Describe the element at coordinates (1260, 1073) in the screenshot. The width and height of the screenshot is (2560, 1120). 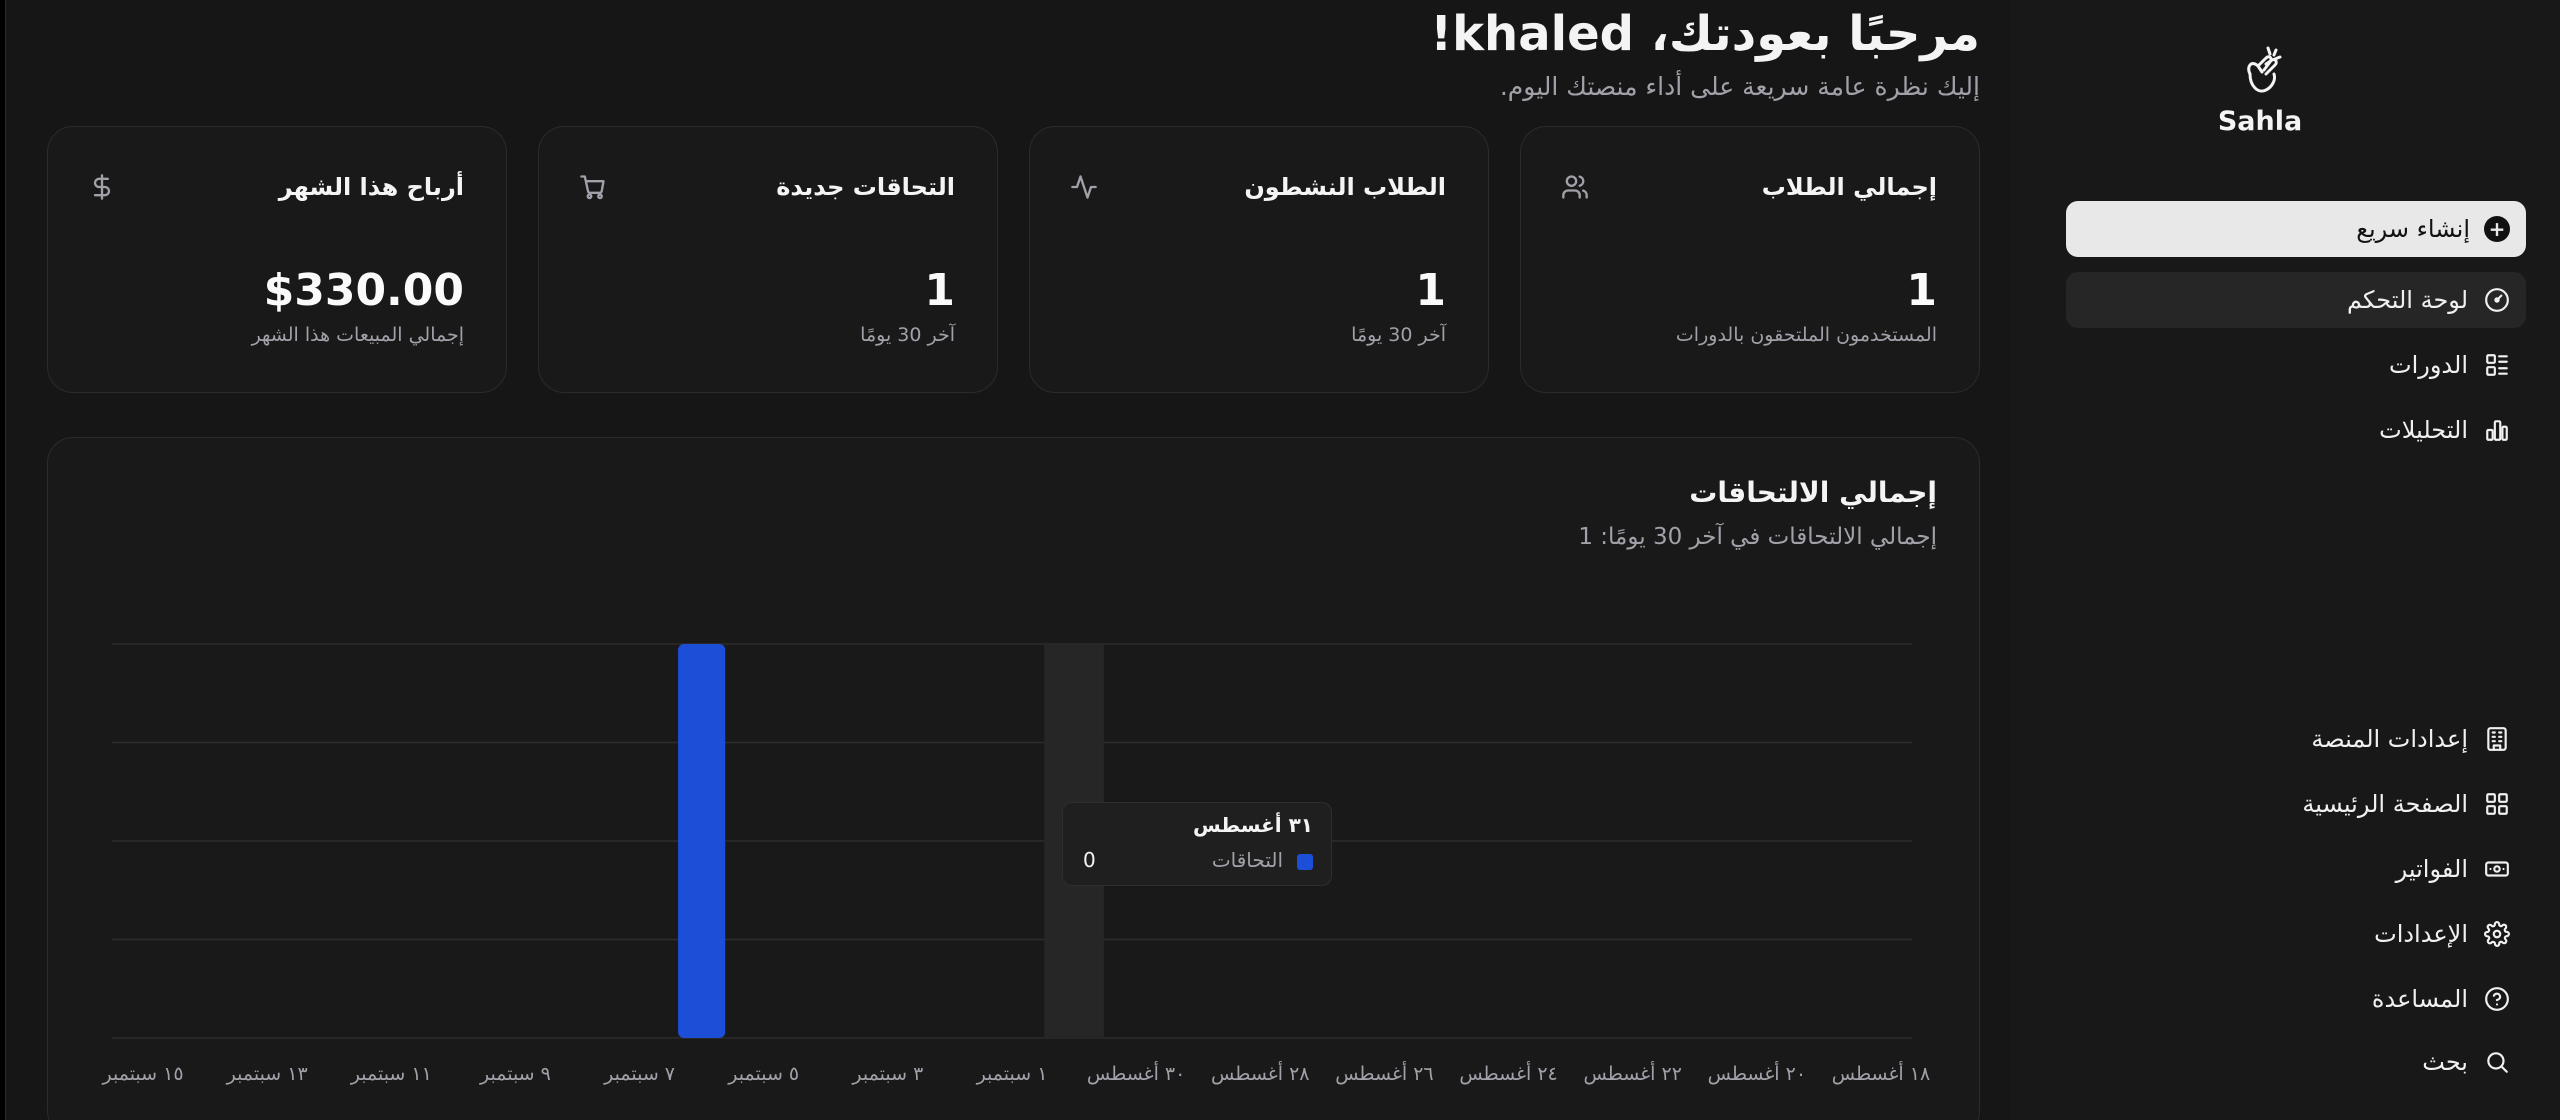
I see `x-tick-label: ٢٨ أغسطس` at that location.